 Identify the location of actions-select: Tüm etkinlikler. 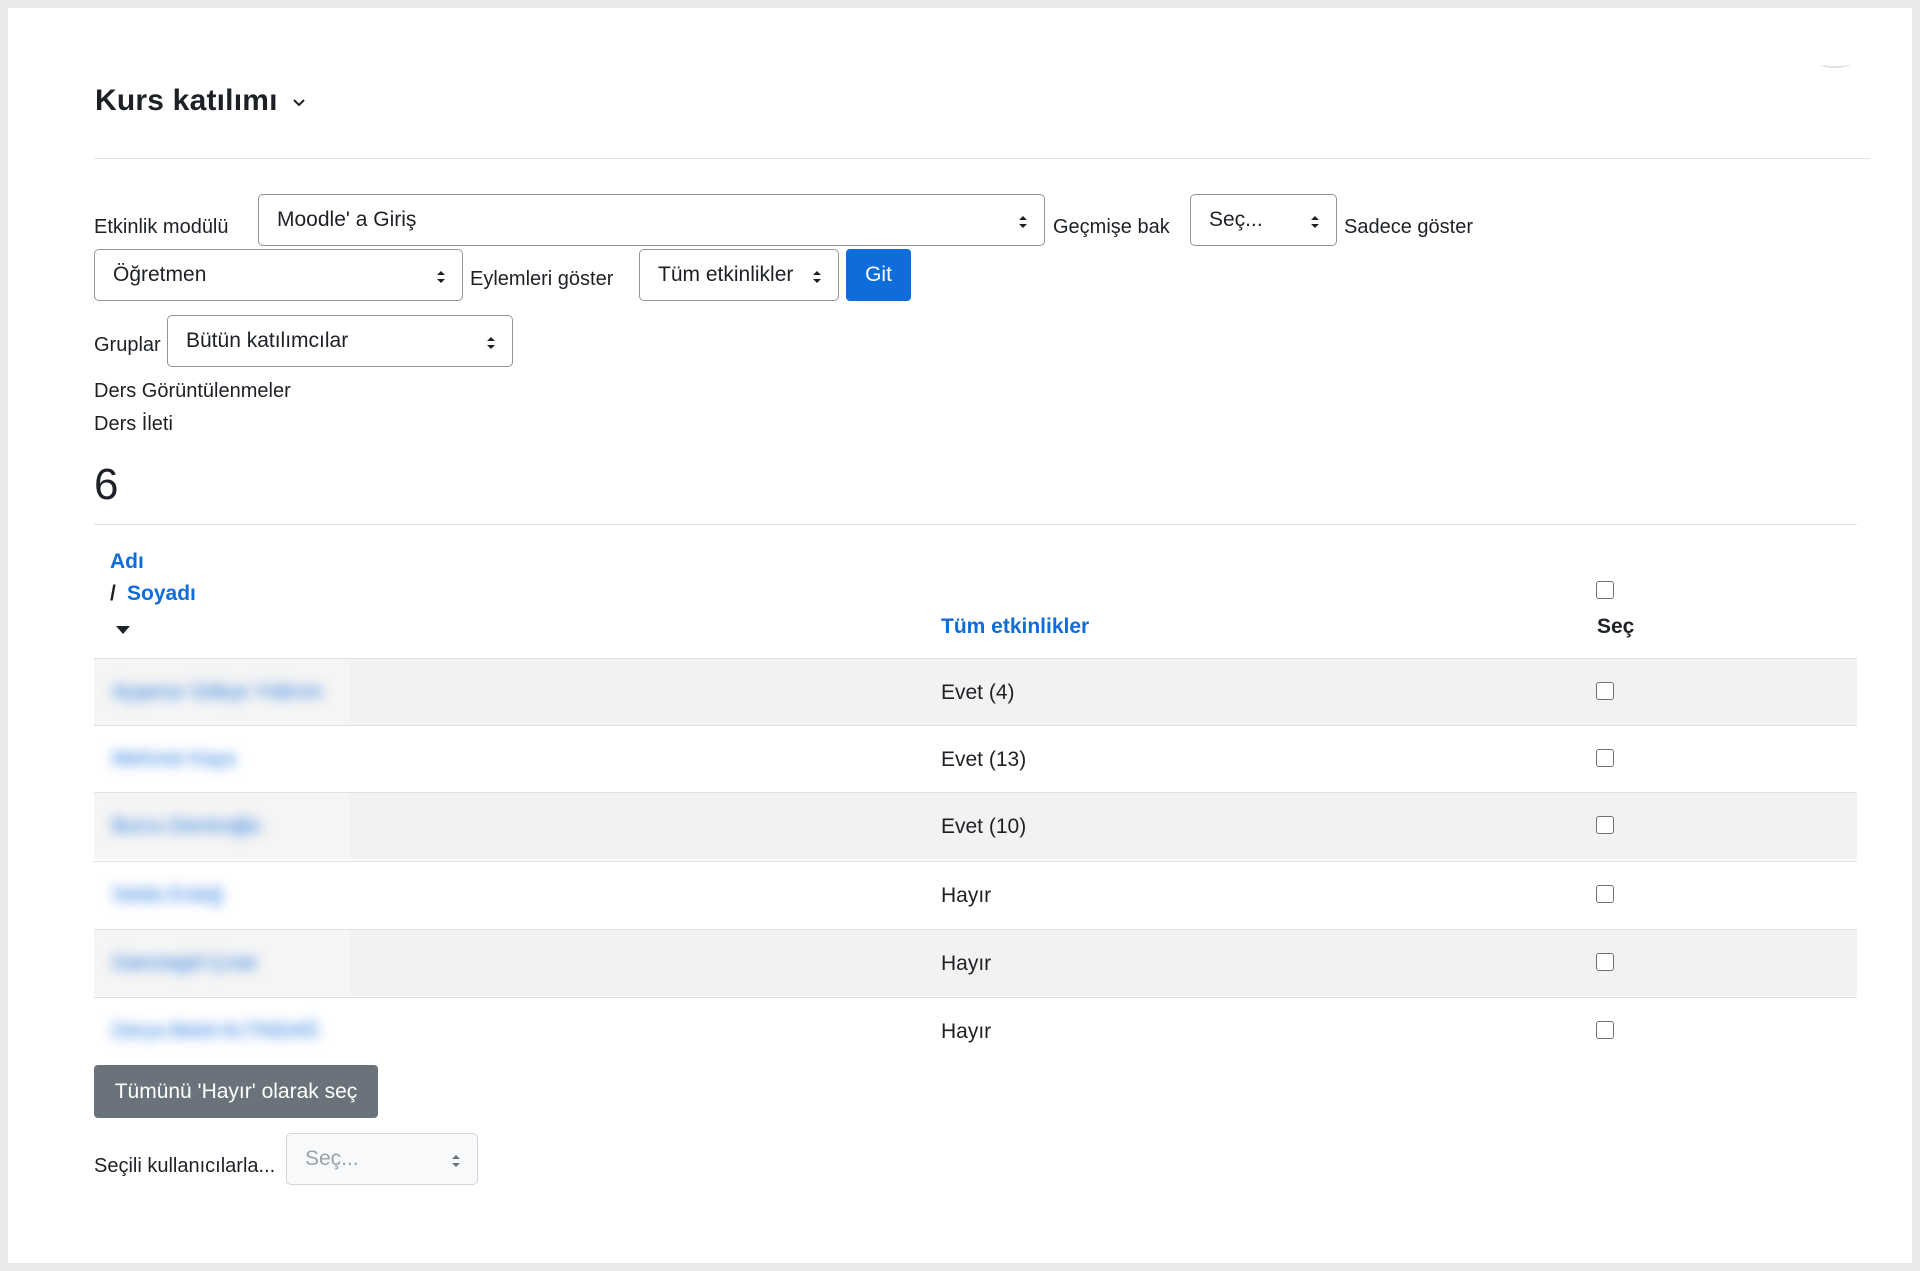
(739, 275).